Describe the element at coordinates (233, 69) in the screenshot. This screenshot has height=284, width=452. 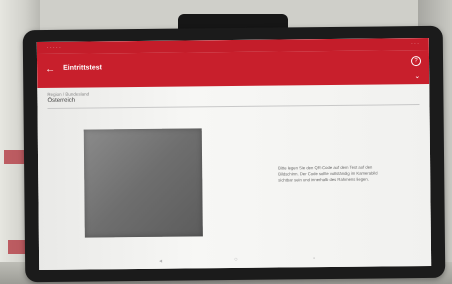
I see `app-toolbar: ← Eintrittstest ? ⌄` at that location.